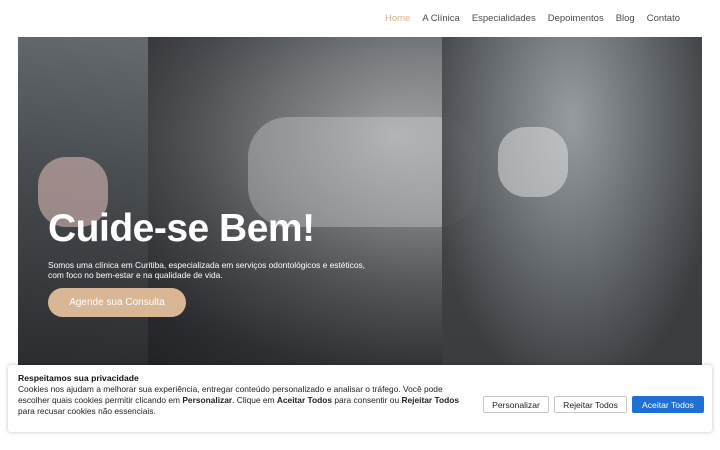 The image size is (720, 450). Describe the element at coordinates (397, 18) in the screenshot. I see `nav-home: Home` at that location.